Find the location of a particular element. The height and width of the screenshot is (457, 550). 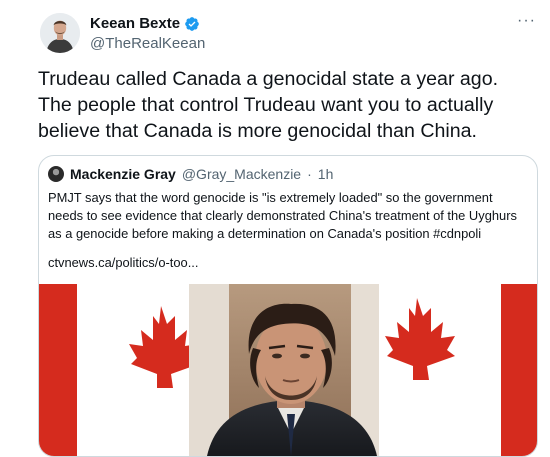

author-avatar is located at coordinates (60, 33).